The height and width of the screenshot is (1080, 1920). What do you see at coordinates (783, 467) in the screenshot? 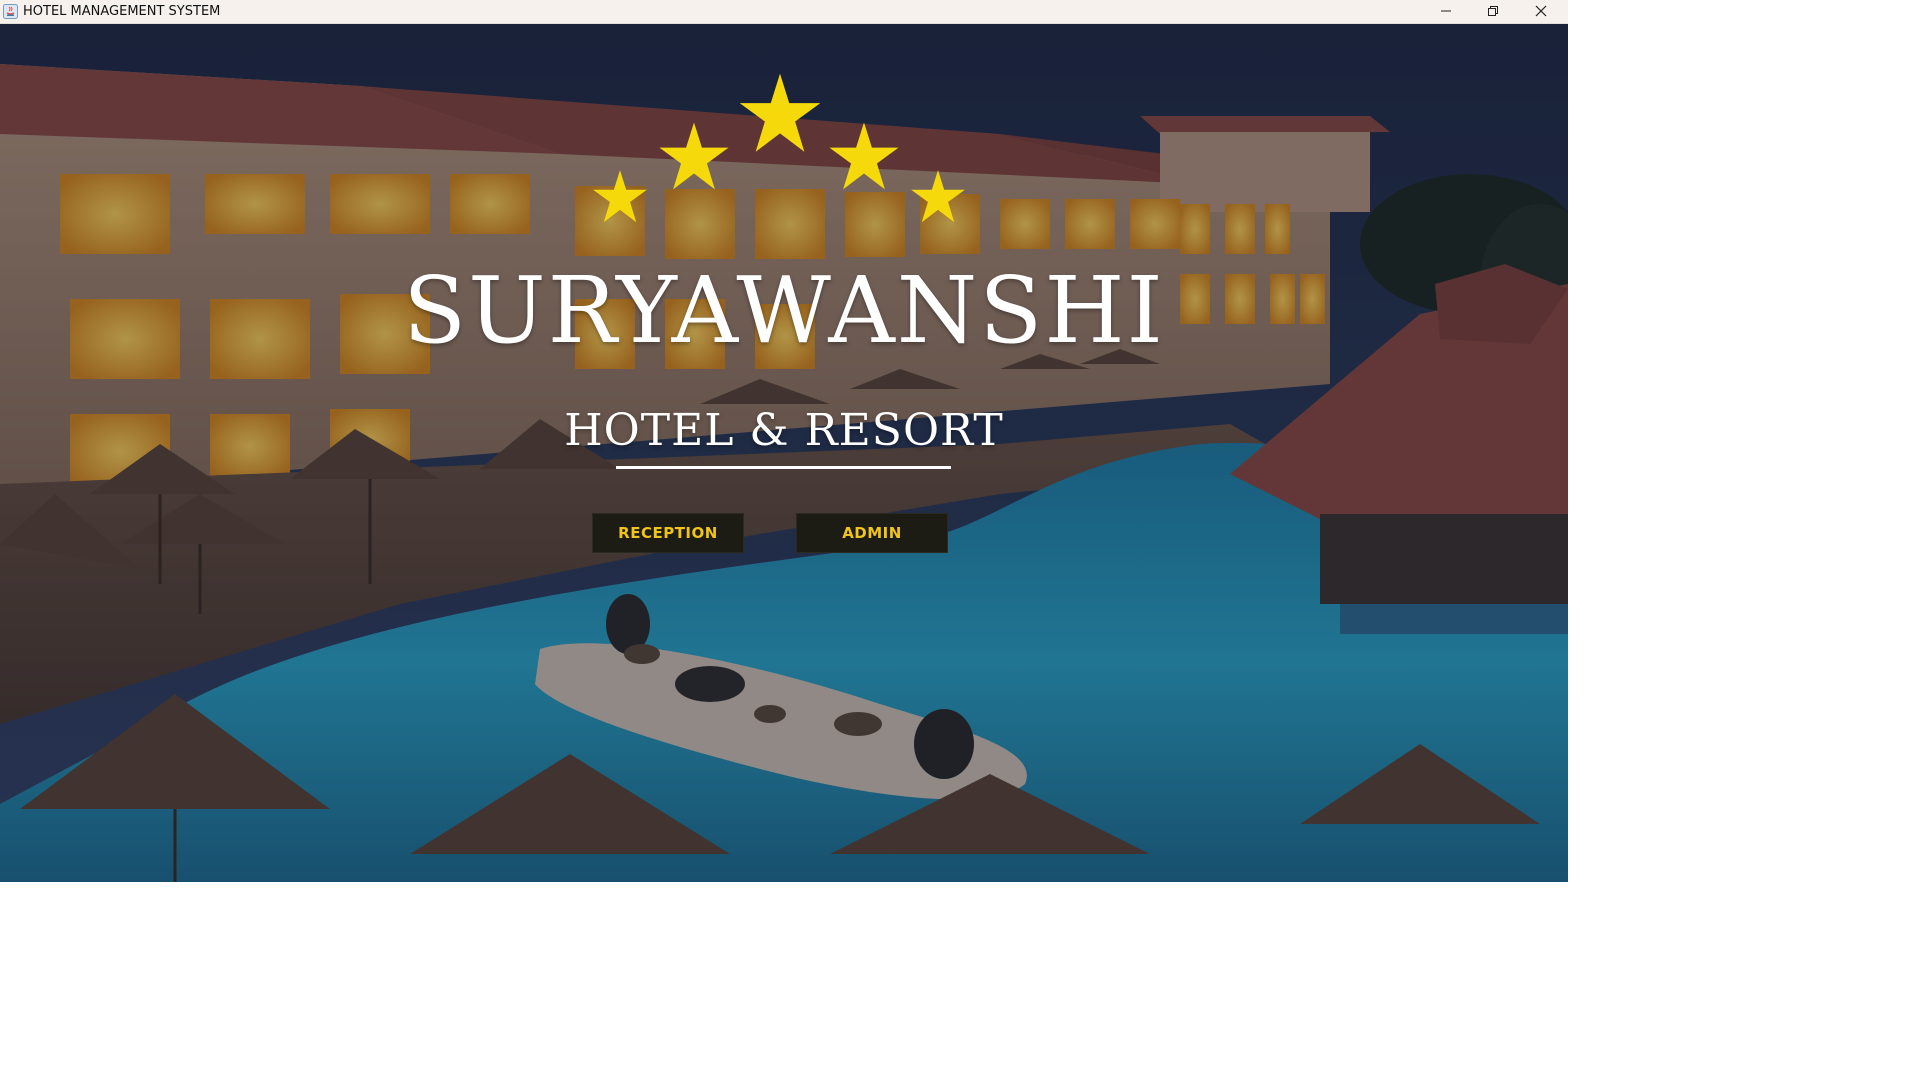
I see `brand-underline` at bounding box center [783, 467].